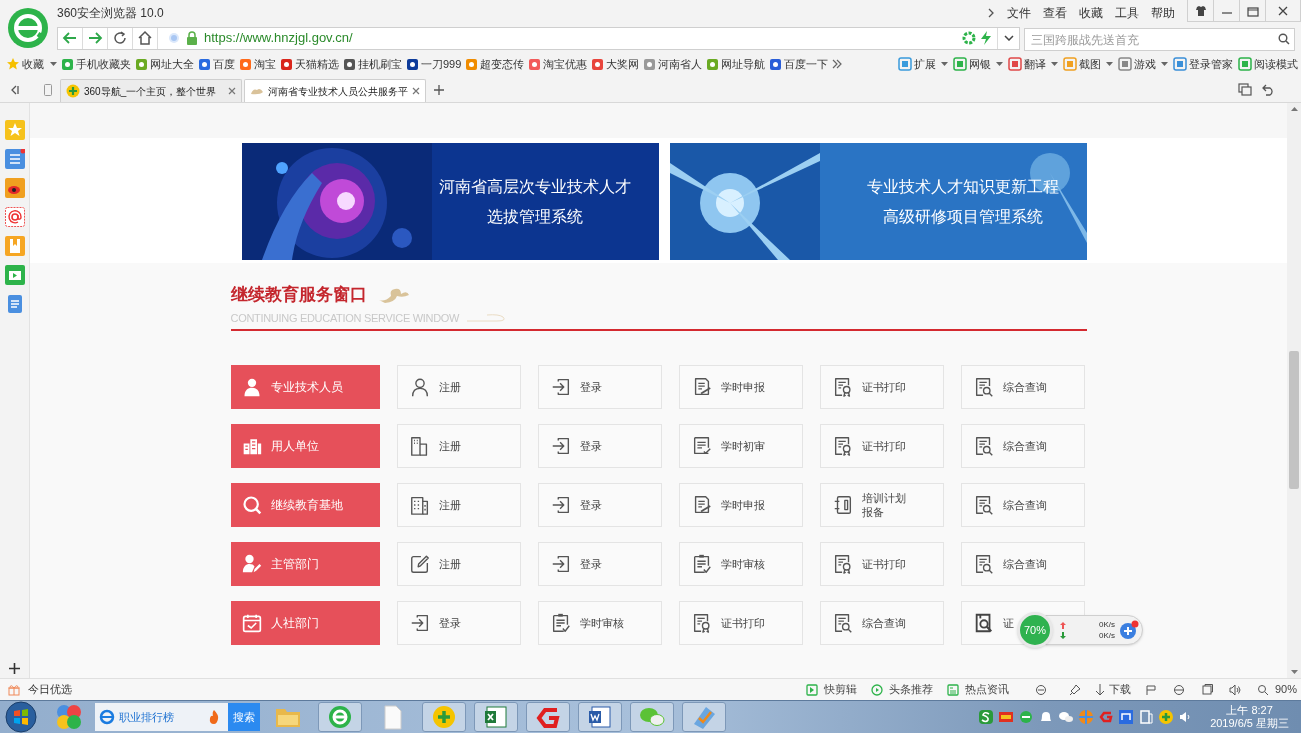  What do you see at coordinates (1107, 624) in the screenshot?
I see `upload-speed: 0K/s` at bounding box center [1107, 624].